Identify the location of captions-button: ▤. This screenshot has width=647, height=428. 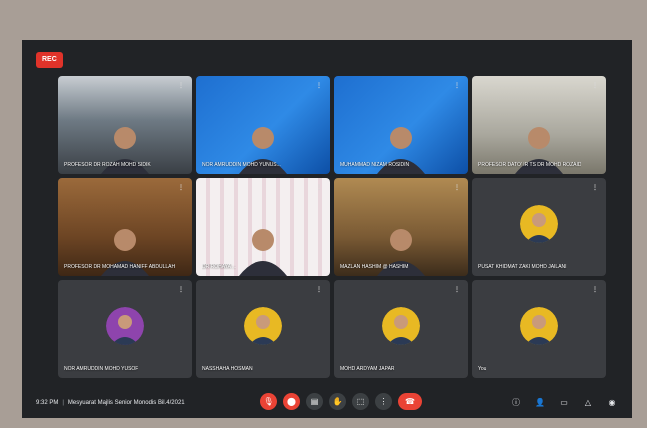
(314, 401).